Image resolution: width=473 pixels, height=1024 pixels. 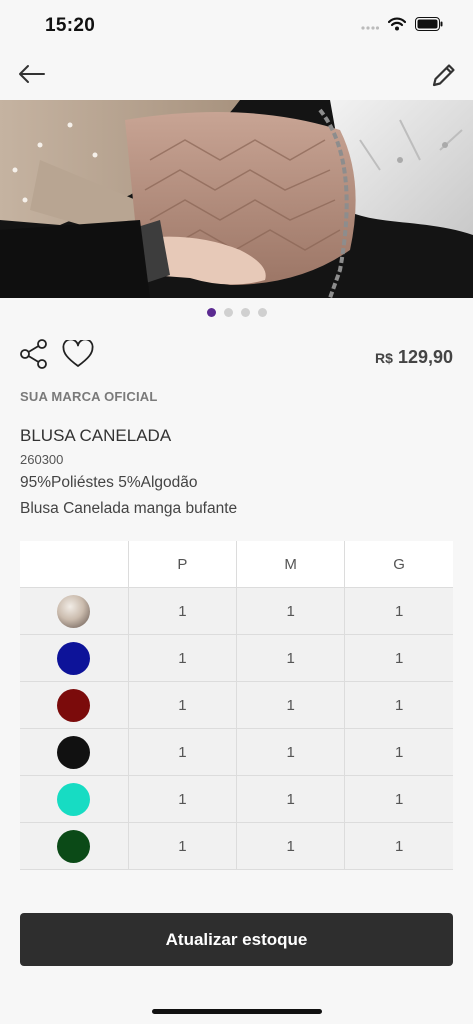 I want to click on size-header-m: M, so click(x=290, y=564).